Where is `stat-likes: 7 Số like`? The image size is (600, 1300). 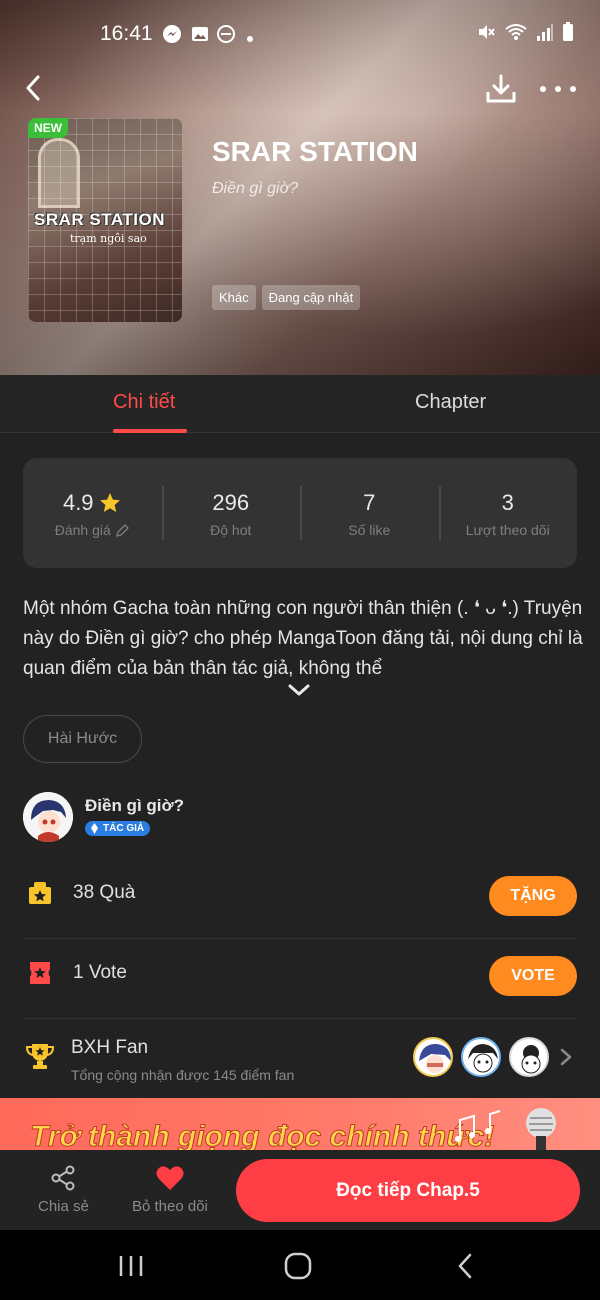 stat-likes: 7 Số like is located at coordinates (369, 513).